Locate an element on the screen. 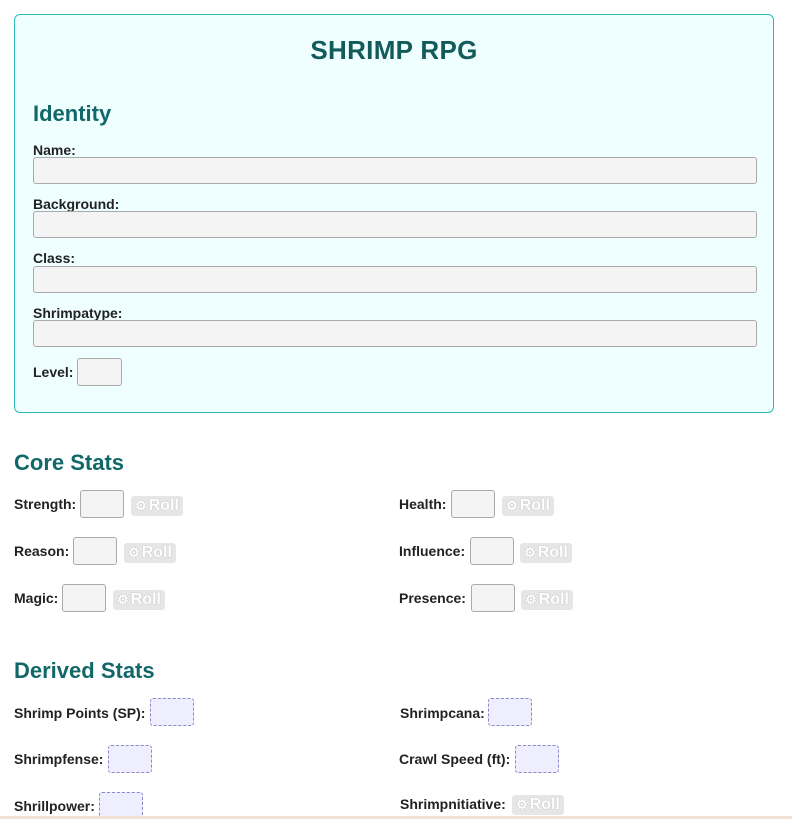  magic-label: Magic: is located at coordinates (36, 598).